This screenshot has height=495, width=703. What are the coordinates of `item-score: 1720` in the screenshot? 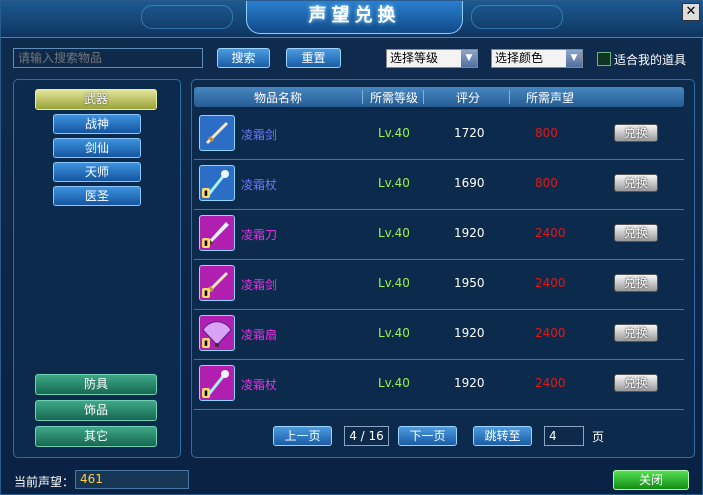 It's located at (469, 133).